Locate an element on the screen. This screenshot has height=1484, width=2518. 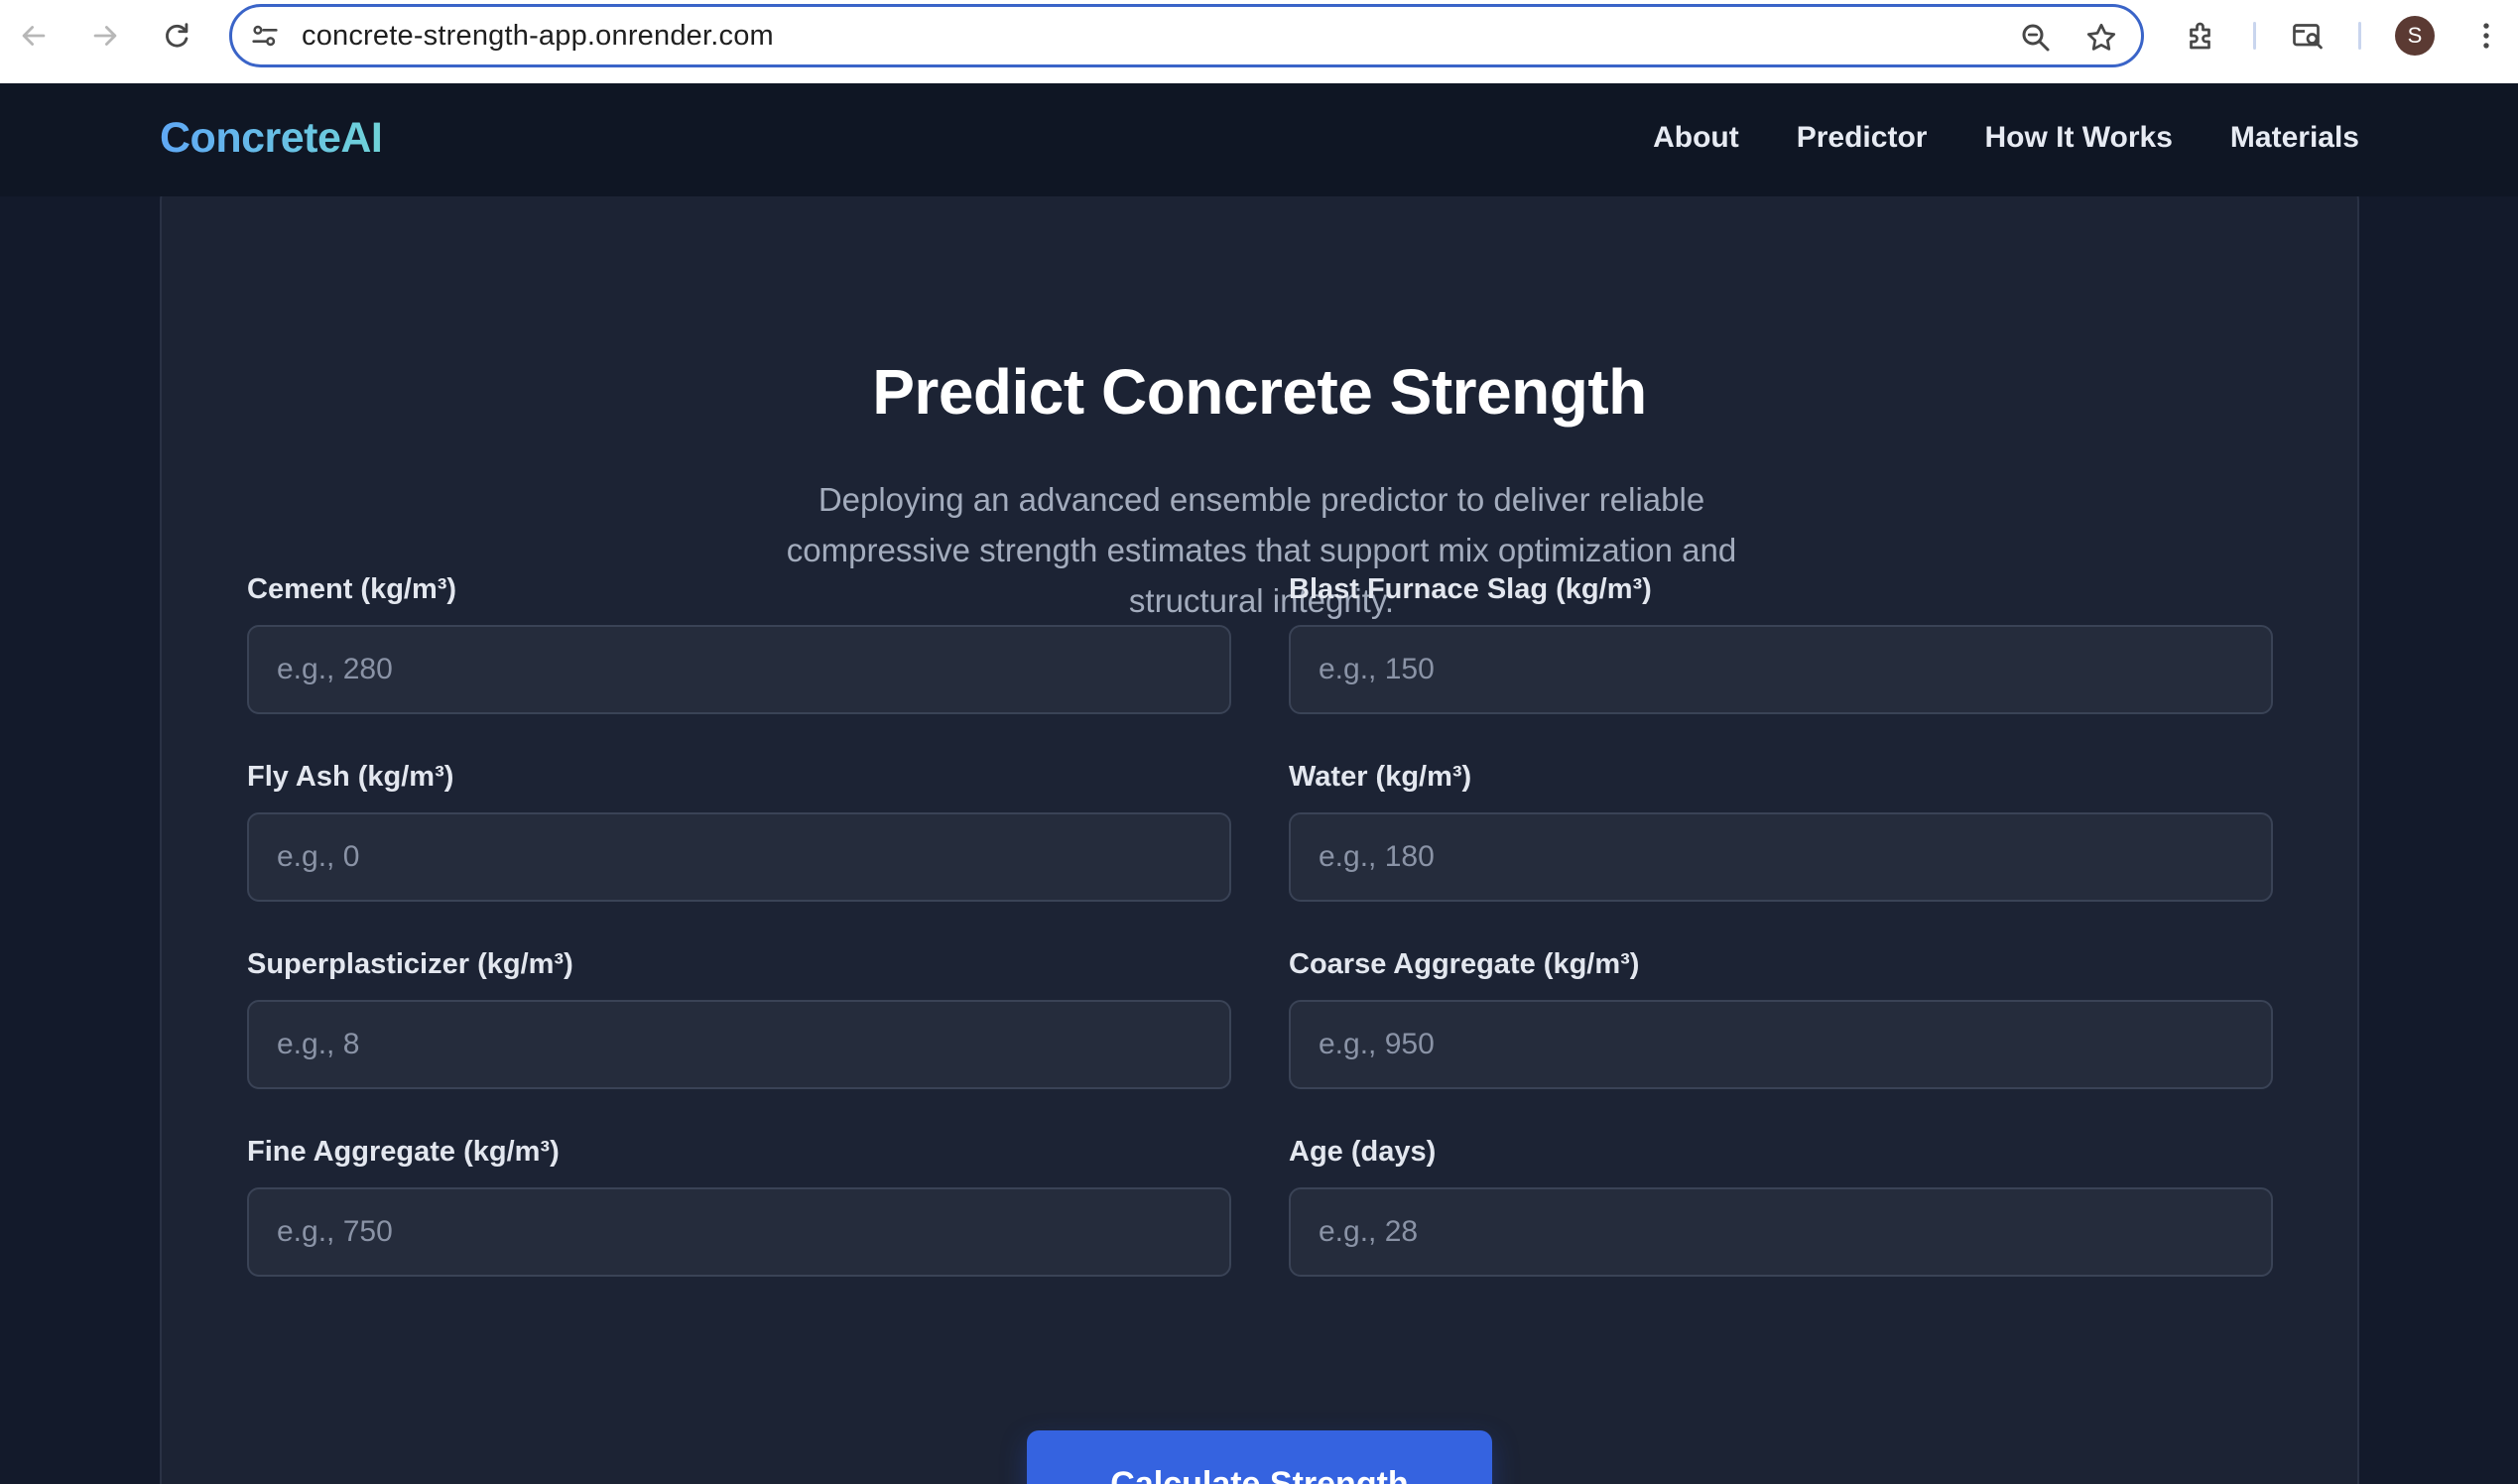
brand-logo: ConcreteAI is located at coordinates (271, 138).